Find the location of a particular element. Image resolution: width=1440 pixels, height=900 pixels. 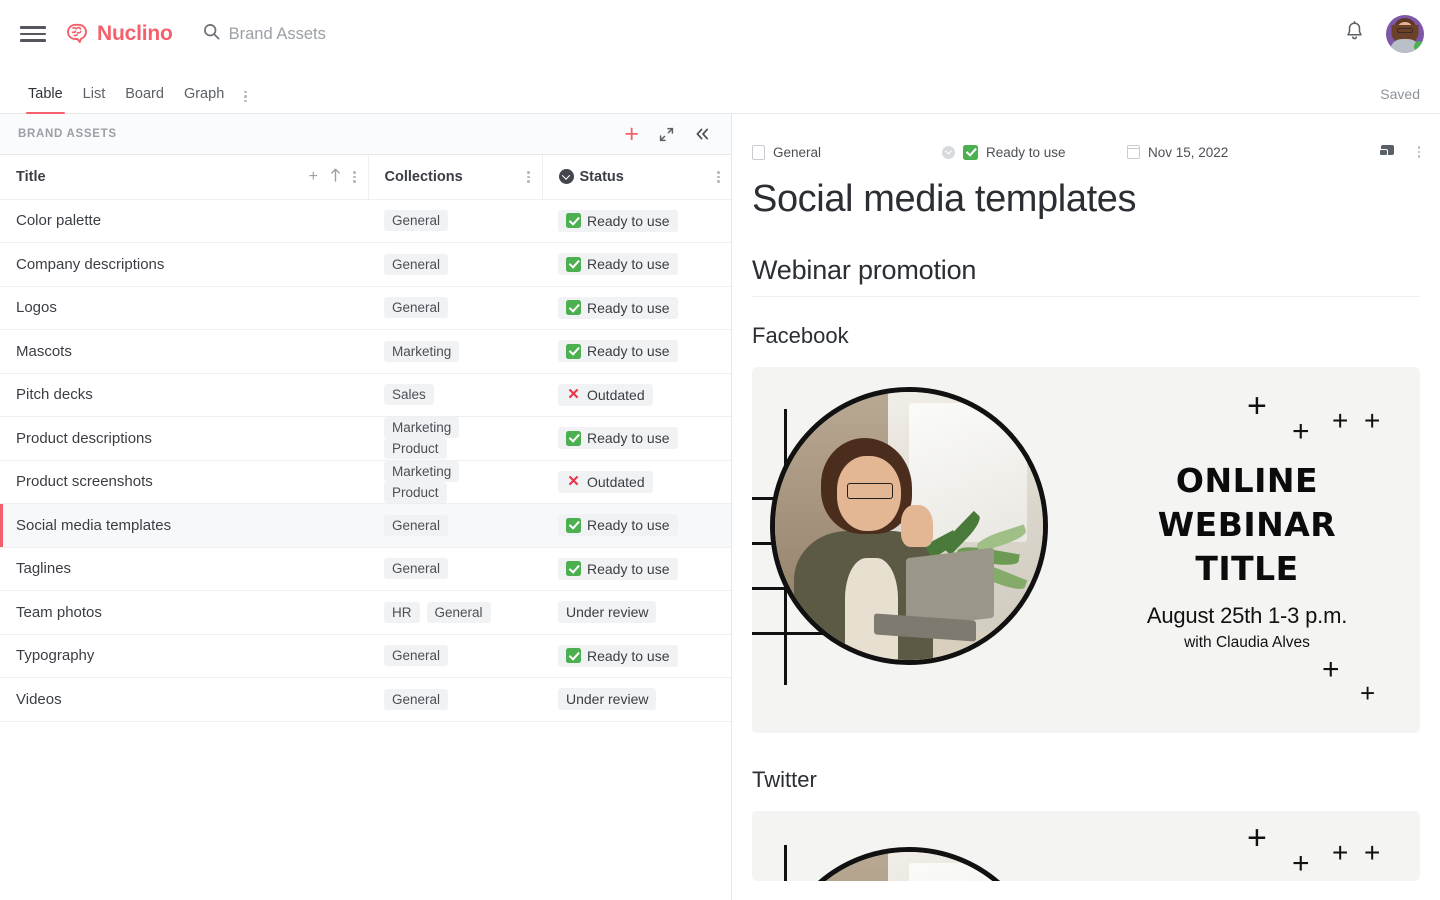

status-badge: Under review is located at coordinates (607, 699).